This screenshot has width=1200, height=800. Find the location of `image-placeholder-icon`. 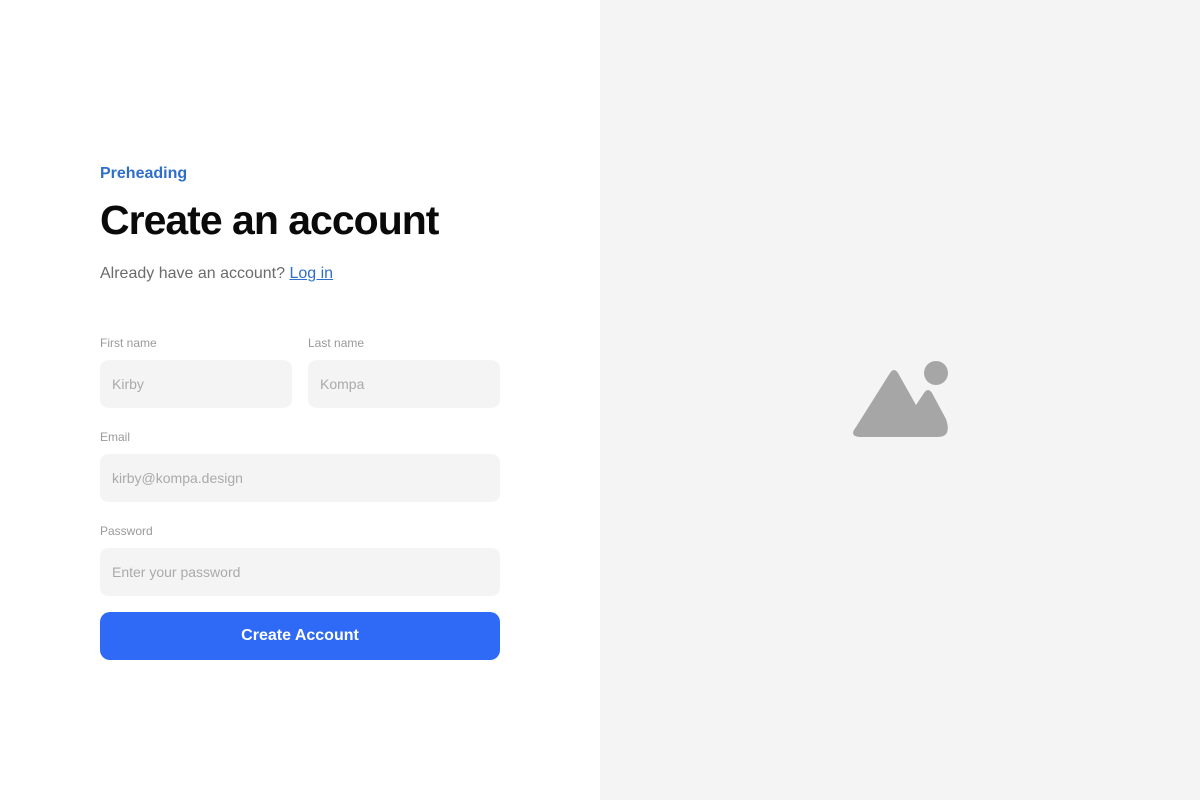

image-placeholder-icon is located at coordinates (900, 399).